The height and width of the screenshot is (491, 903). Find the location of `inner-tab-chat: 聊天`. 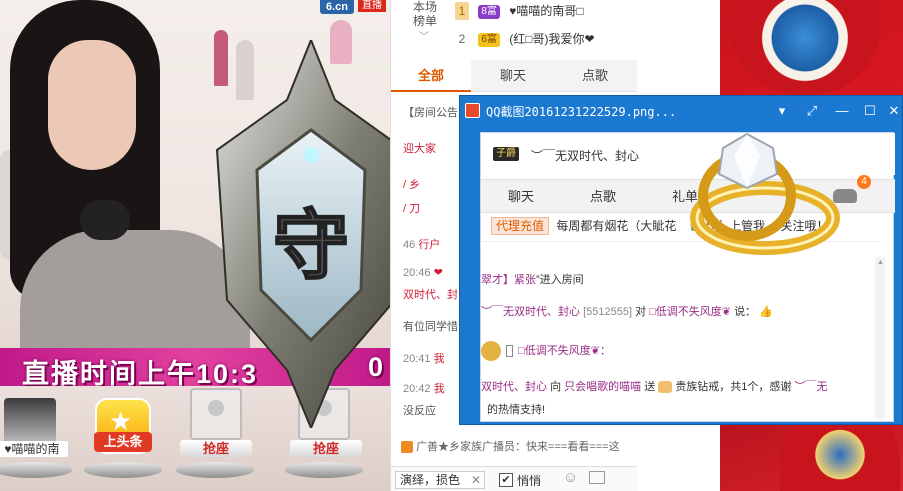

inner-tab-chat: 聊天 is located at coordinates (521, 197).